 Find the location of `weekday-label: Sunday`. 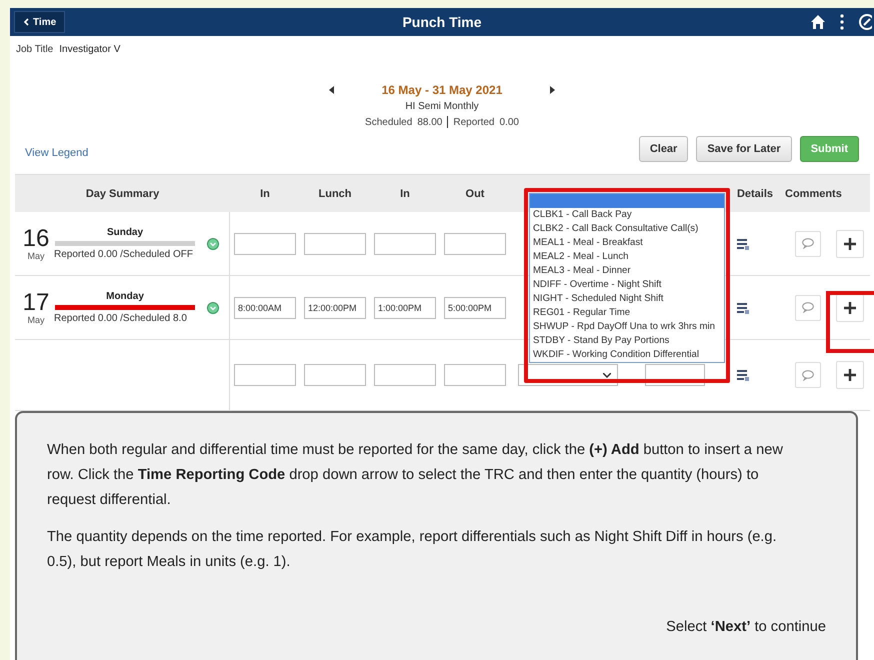

weekday-label: Sunday is located at coordinates (125, 232).